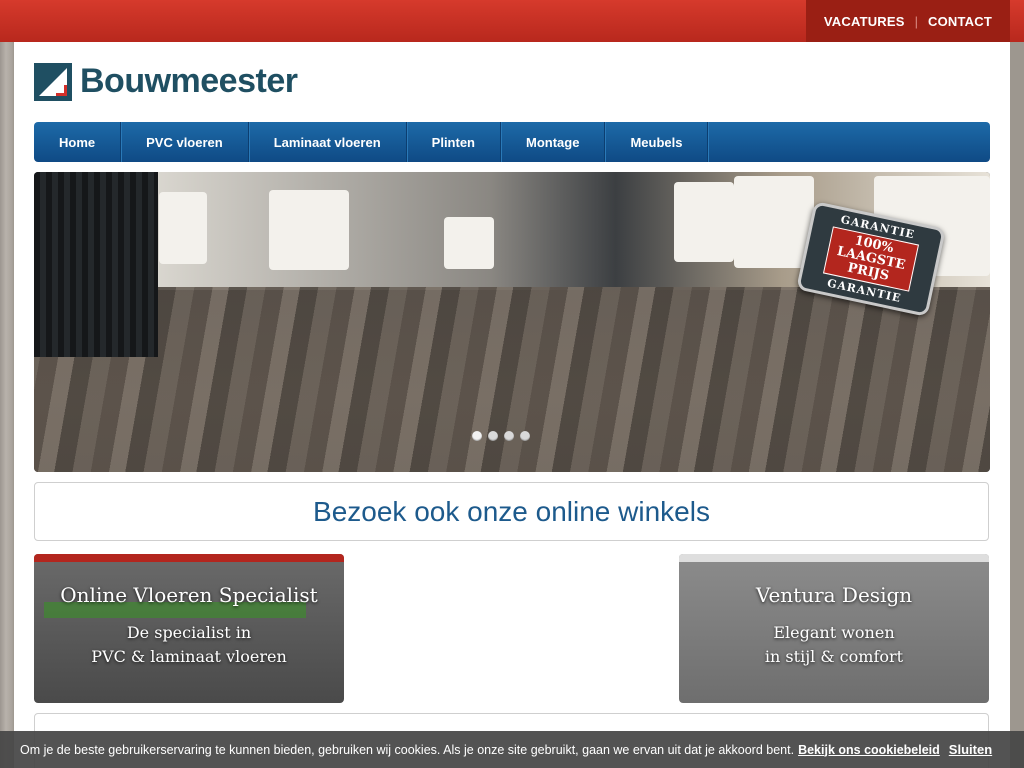 The width and height of the screenshot is (1024, 768). Describe the element at coordinates (189, 81) in the screenshot. I see `logo-text: Bouwmeester` at that location.